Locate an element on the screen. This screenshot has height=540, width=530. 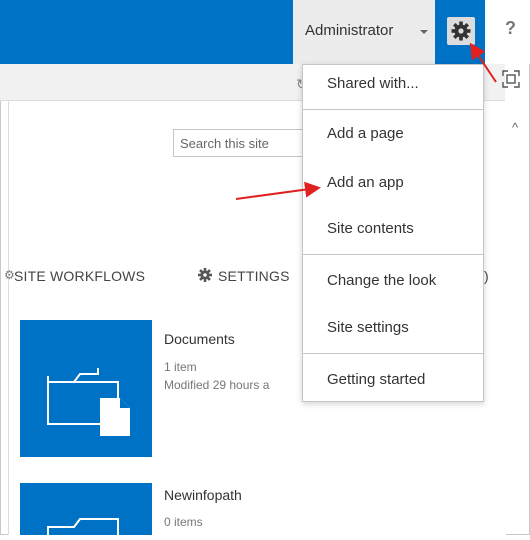
tile-modified: Modified 29 hours a is located at coordinates (217, 385).